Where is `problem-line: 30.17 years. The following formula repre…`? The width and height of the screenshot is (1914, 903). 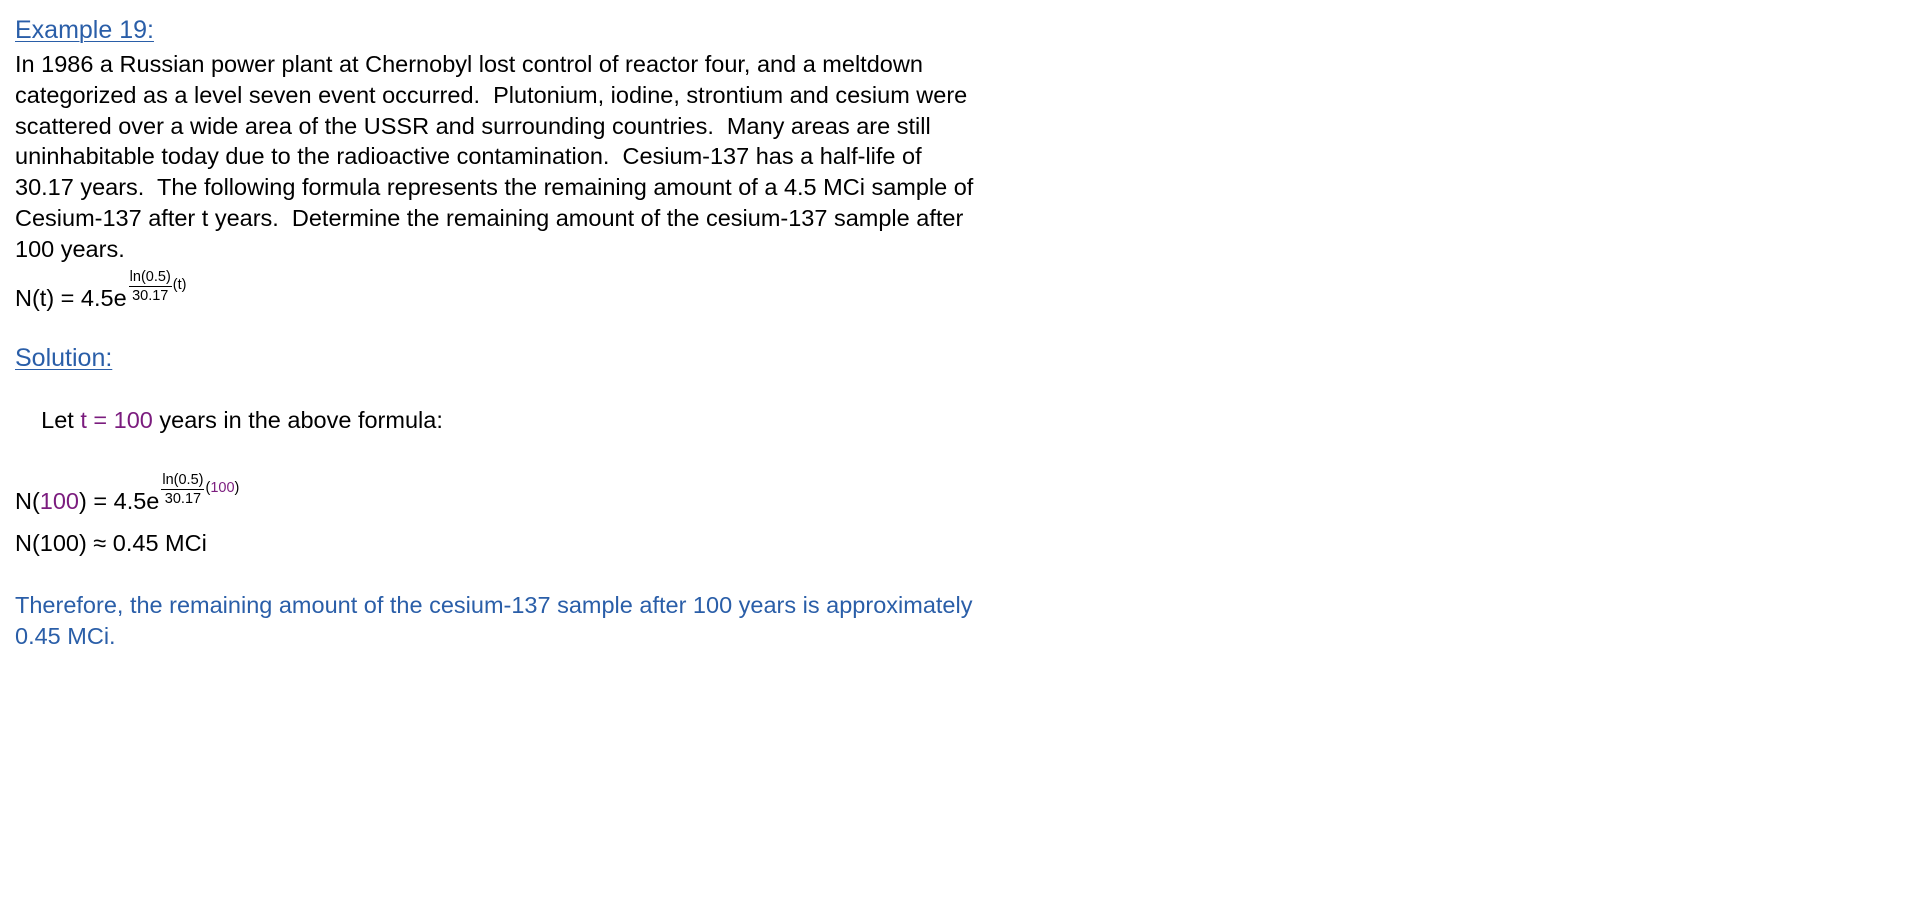
problem-line: 30.17 years. The following formula repre… is located at coordinates (494, 187).